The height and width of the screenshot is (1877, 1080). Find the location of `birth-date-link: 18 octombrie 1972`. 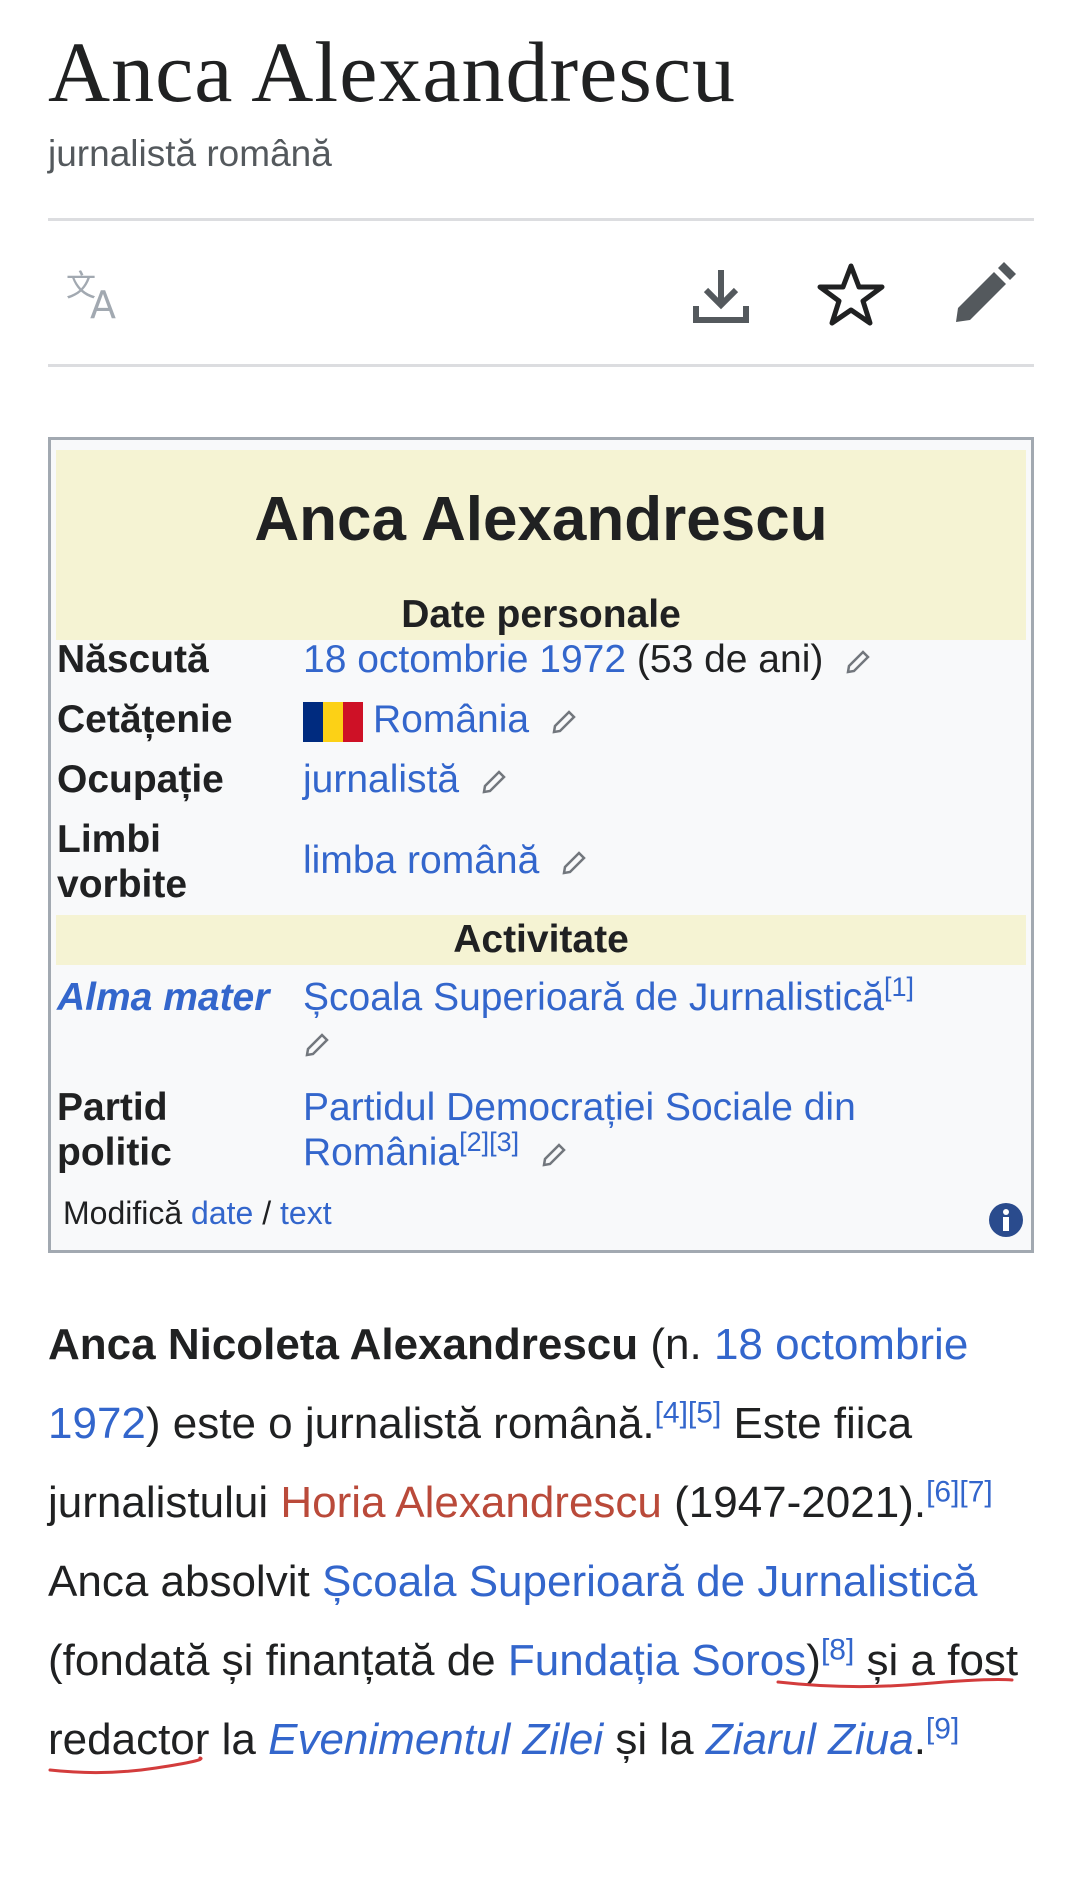

birth-date-link: 18 octombrie 1972 is located at coordinates (464, 659).